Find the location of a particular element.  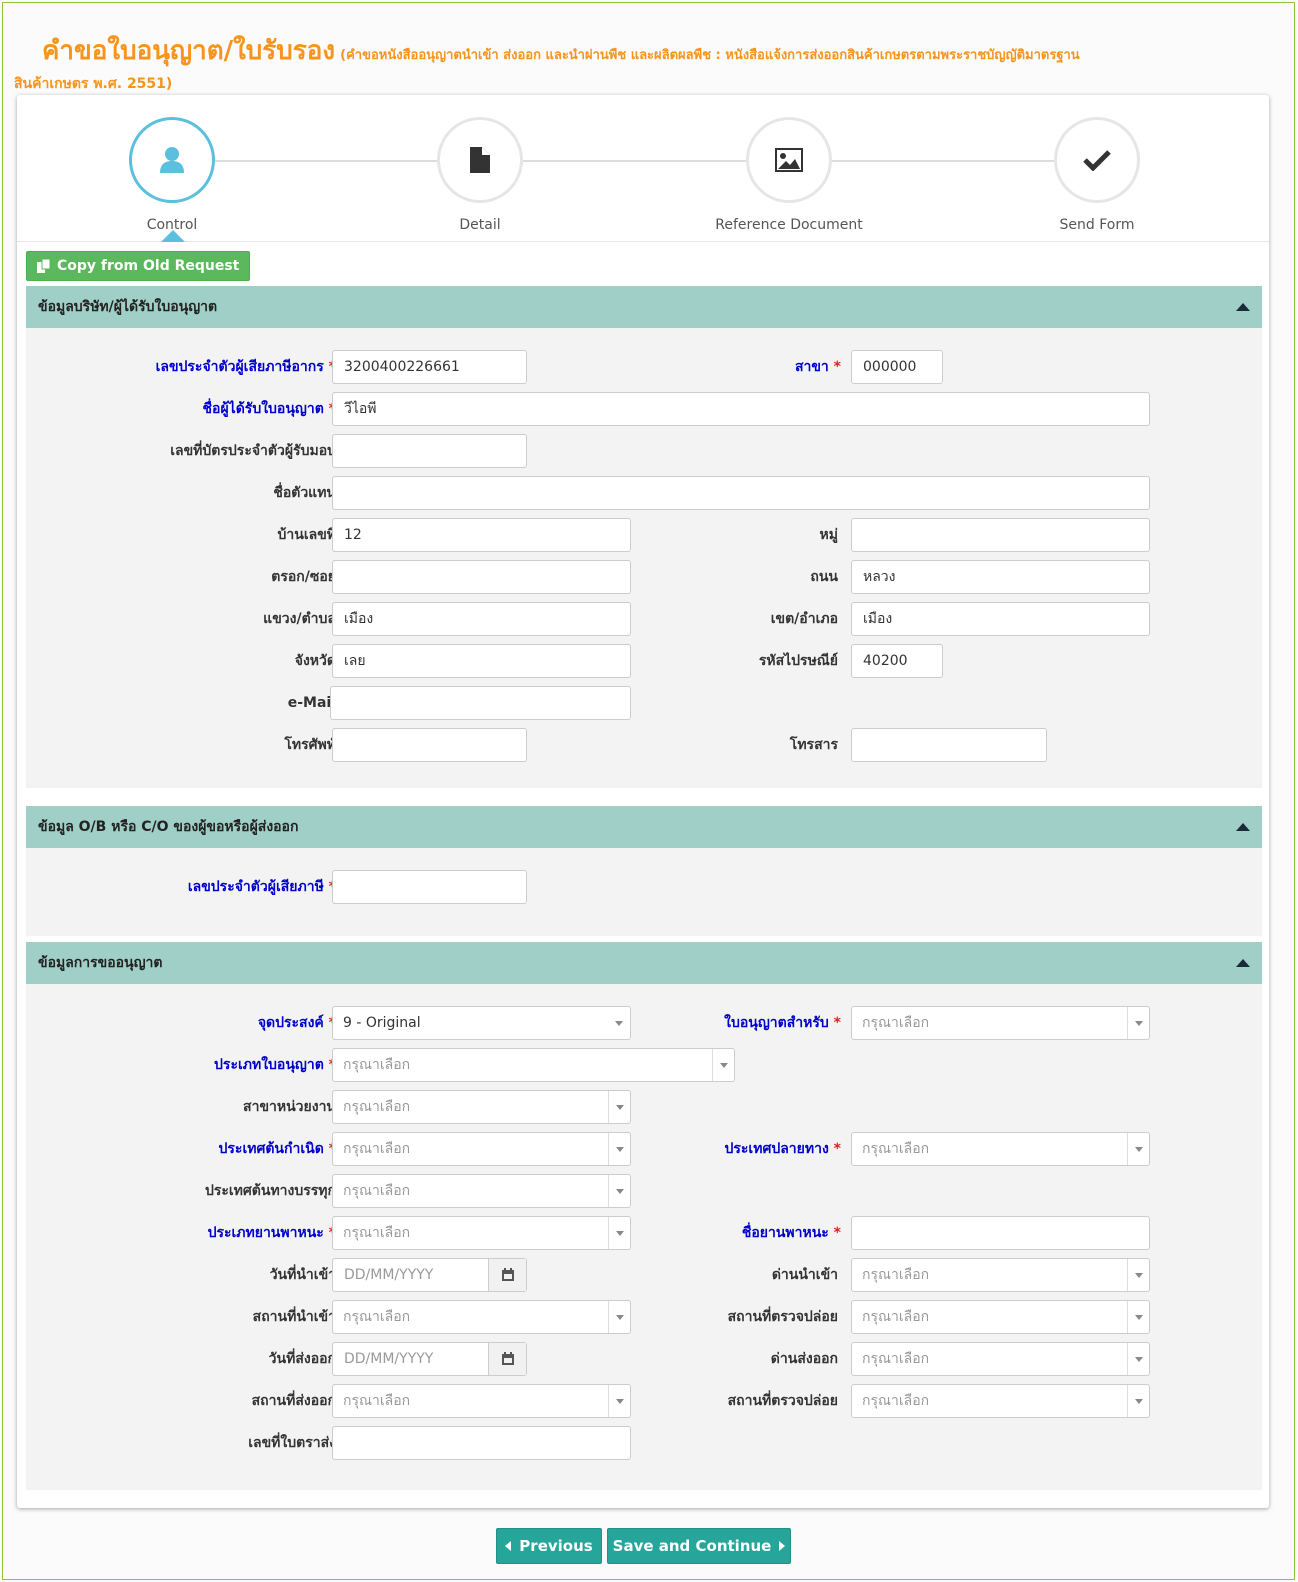

branch-label: สาขา * is located at coordinates (817, 367).